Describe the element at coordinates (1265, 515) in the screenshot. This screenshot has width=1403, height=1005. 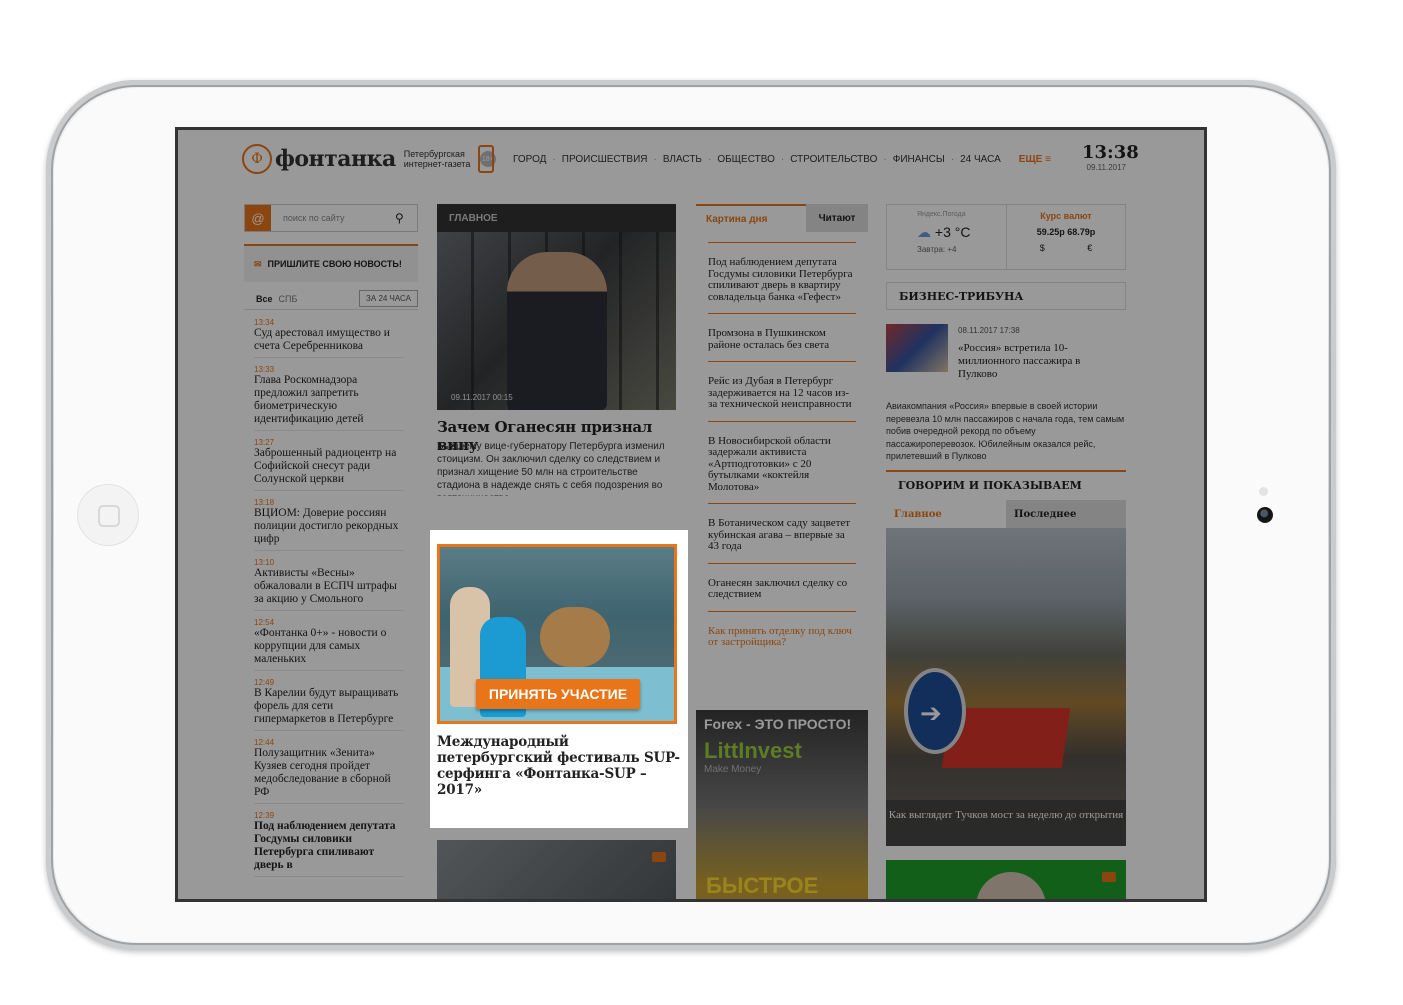
I see `front-camera` at that location.